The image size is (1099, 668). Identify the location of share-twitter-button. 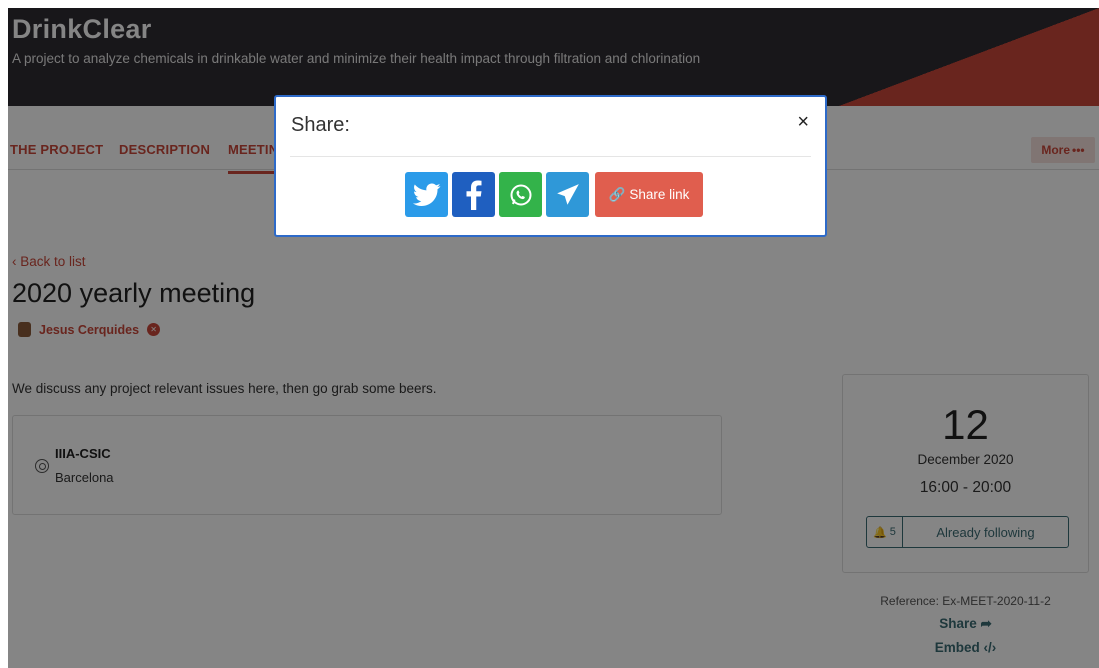
(426, 194).